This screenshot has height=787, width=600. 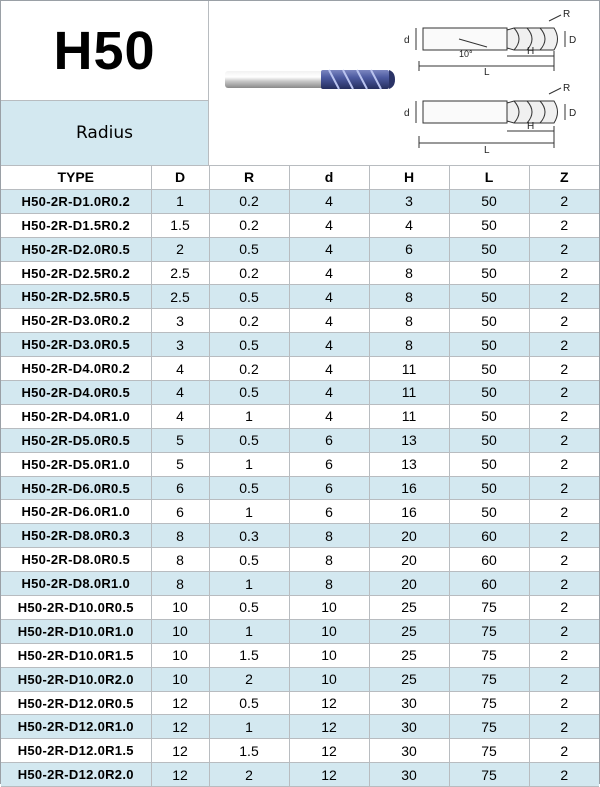 I want to click on column-header-type: TYPE, so click(x=76, y=177).